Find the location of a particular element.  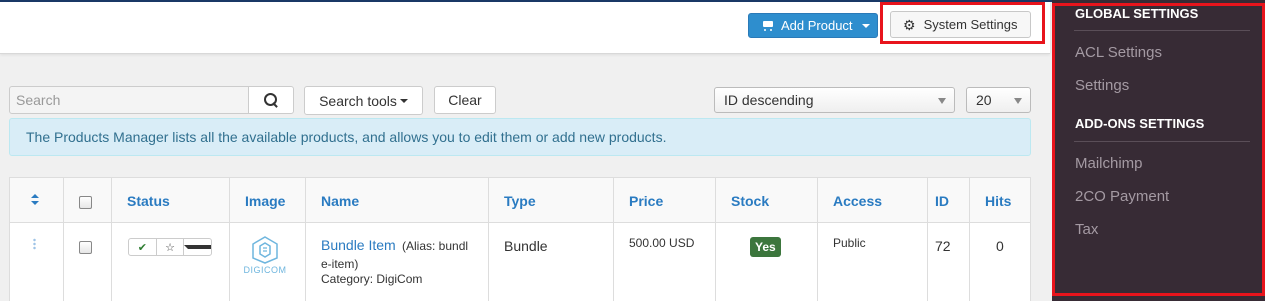

product-alias-line2: e-item) is located at coordinates (340, 264).